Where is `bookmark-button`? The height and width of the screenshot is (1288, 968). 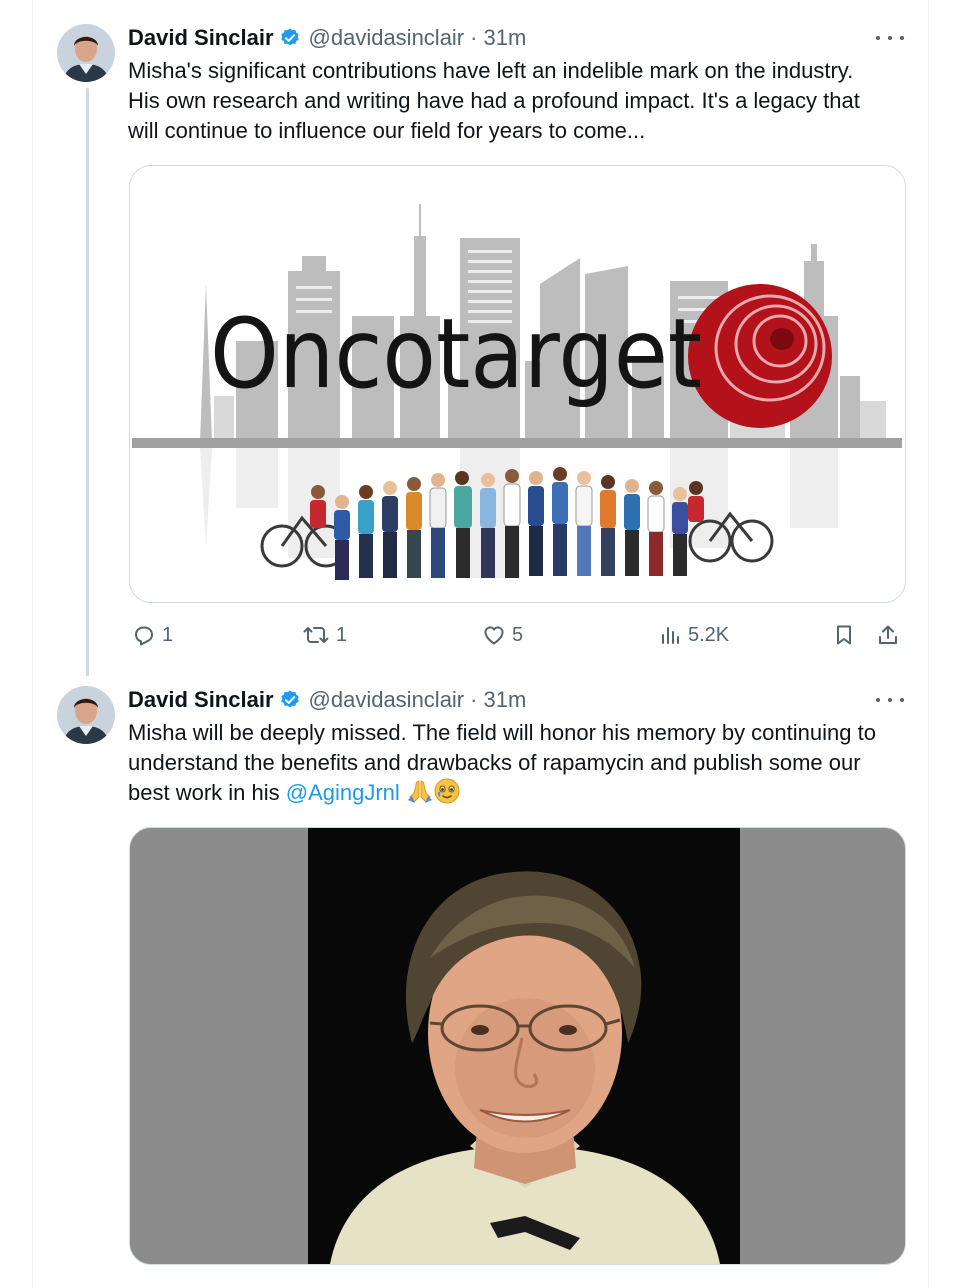
bookmark-button is located at coordinates (844, 635).